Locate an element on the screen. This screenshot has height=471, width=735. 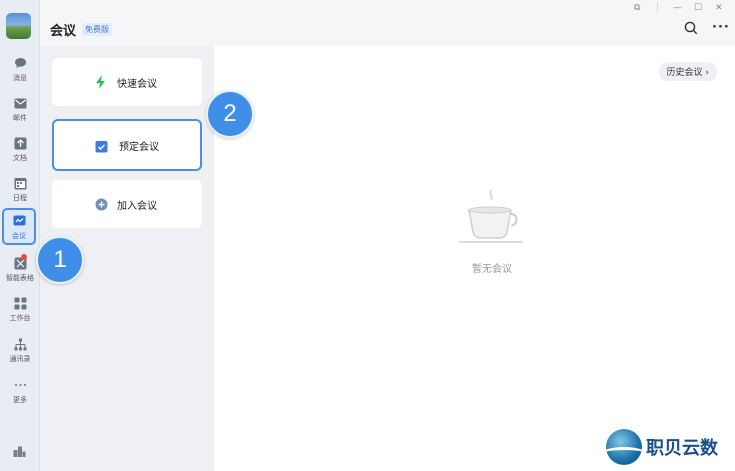
sidebar-item-label: 日程 is located at coordinates (20, 198).